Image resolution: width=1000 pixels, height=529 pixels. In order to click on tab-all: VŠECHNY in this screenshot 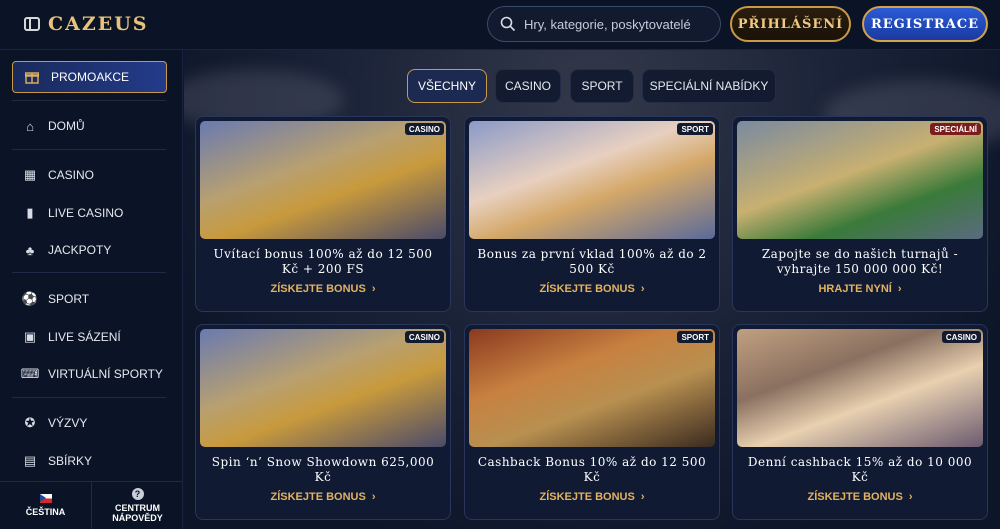, I will do `click(447, 86)`.